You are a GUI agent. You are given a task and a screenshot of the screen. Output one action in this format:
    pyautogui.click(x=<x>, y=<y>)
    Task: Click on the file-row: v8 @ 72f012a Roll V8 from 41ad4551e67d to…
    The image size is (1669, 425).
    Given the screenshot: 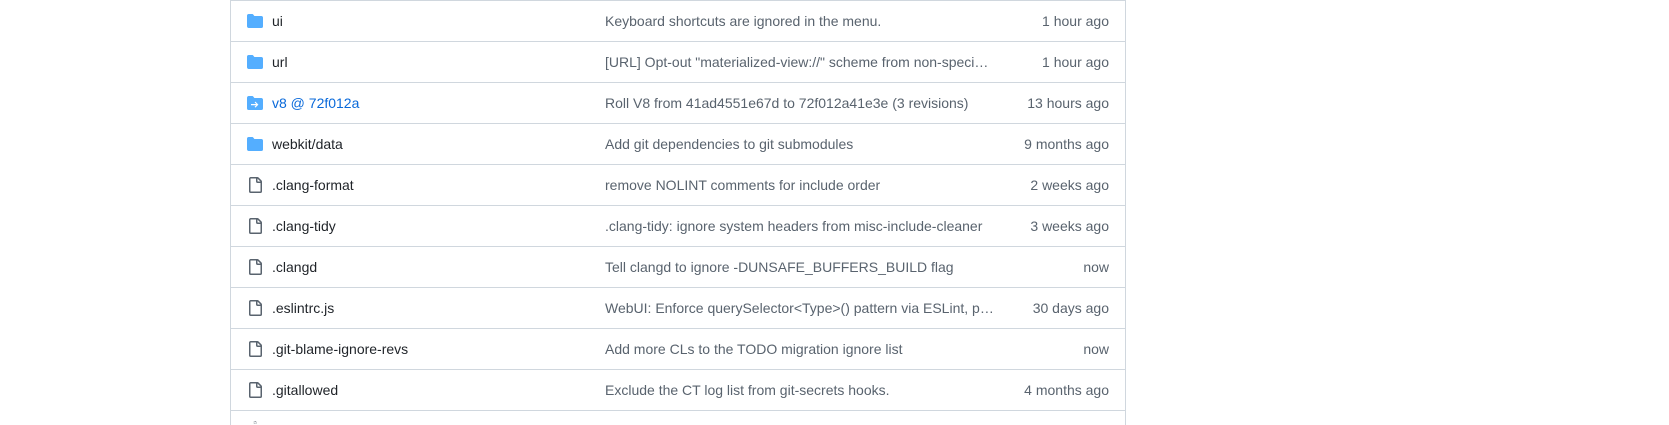 What is the action you would take?
    pyautogui.click(x=678, y=102)
    